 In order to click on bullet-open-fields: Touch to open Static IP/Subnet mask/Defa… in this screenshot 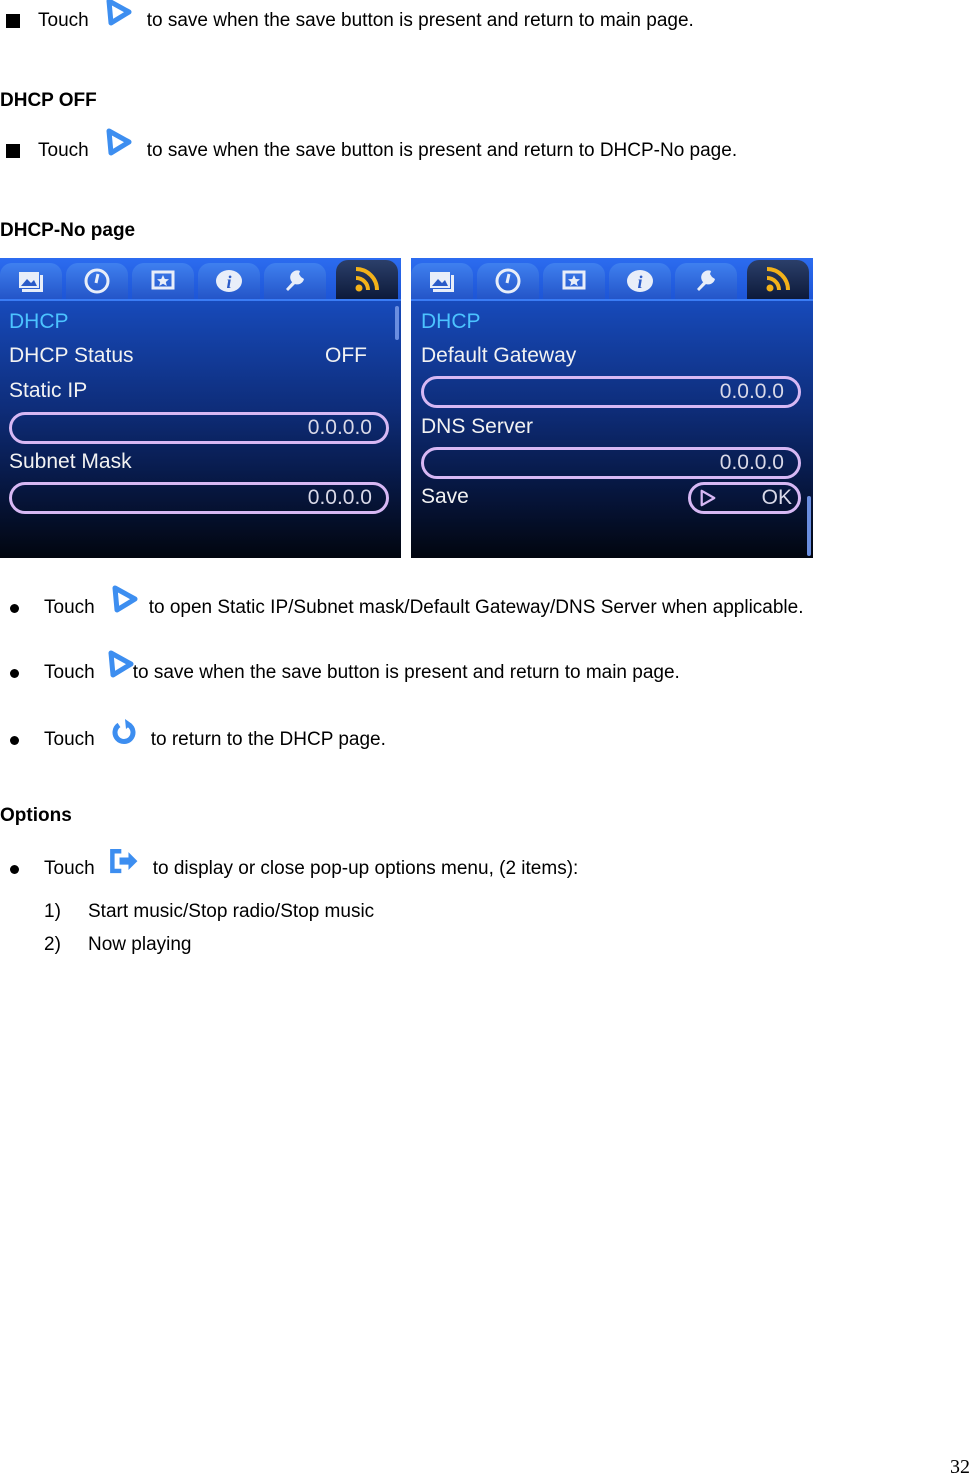, I will do `click(407, 602)`.